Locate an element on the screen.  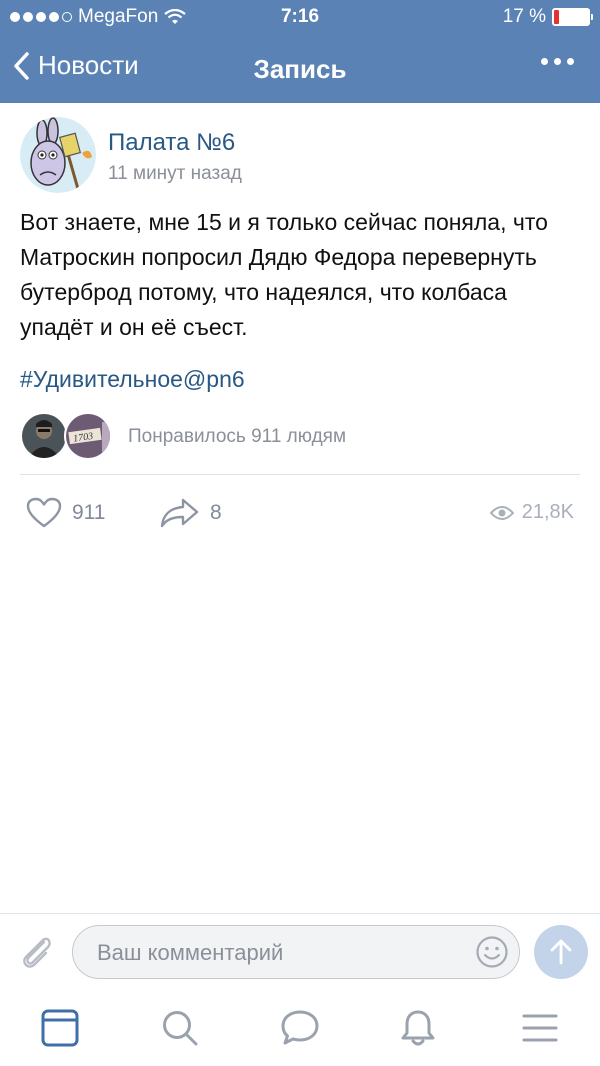
bell-icon is located at coordinates (418, 1028).